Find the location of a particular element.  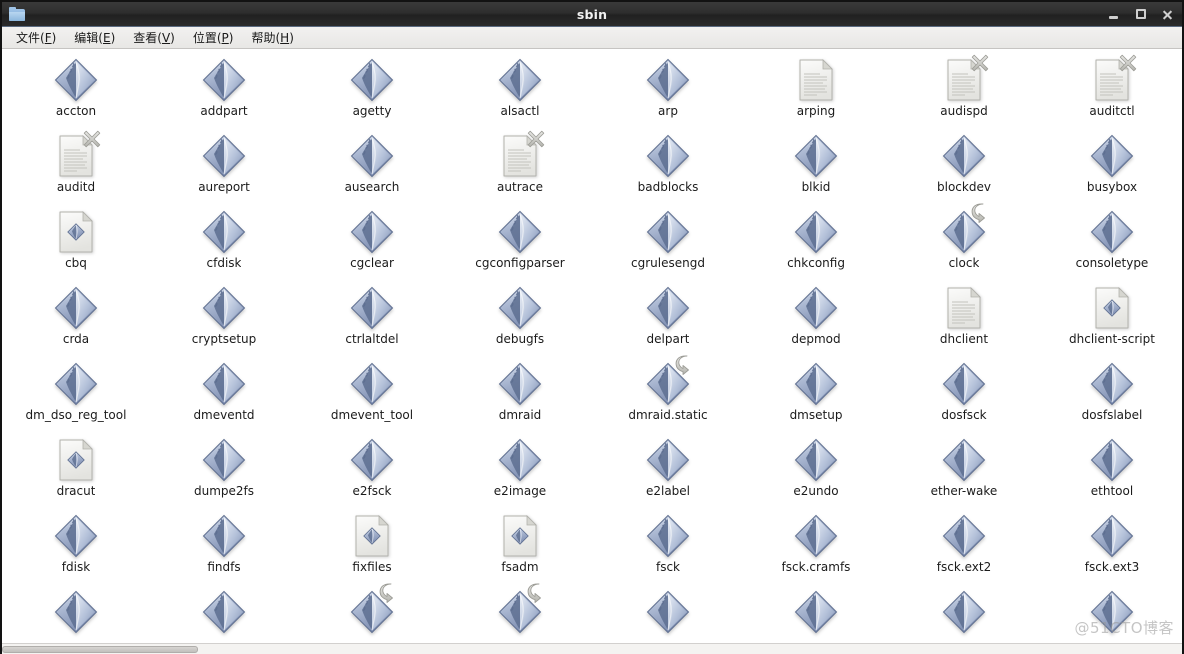

file-item: cgconfigparser is located at coordinates (520, 245).